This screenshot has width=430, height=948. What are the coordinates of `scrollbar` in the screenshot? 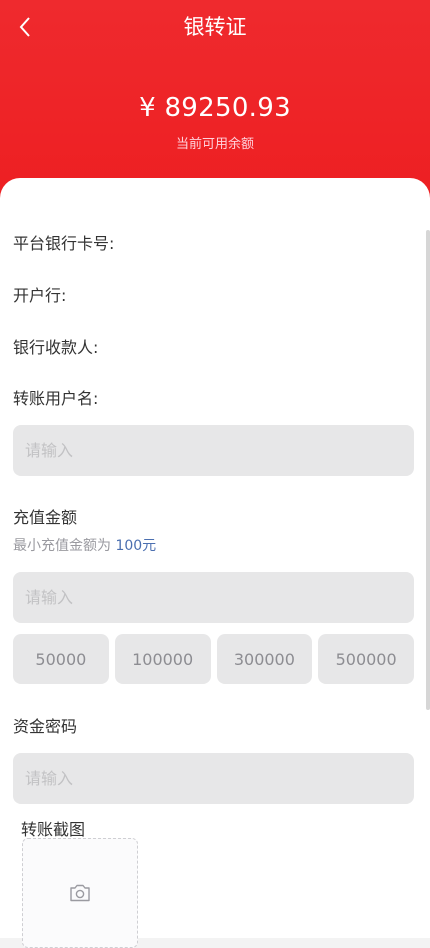 It's located at (428, 470).